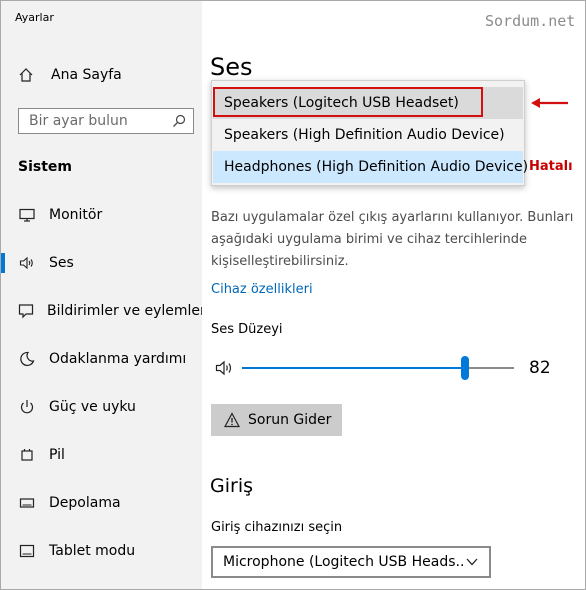  What do you see at coordinates (348, 102) in the screenshot?
I see `highlight-box-annotation` at bounding box center [348, 102].